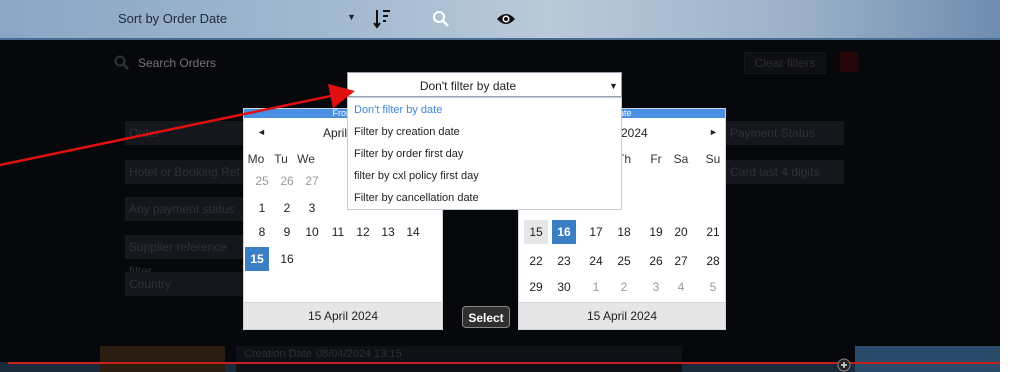 Image resolution: width=1015 pixels, height=372 pixels. I want to click on calendar-day: 9, so click(287, 232).